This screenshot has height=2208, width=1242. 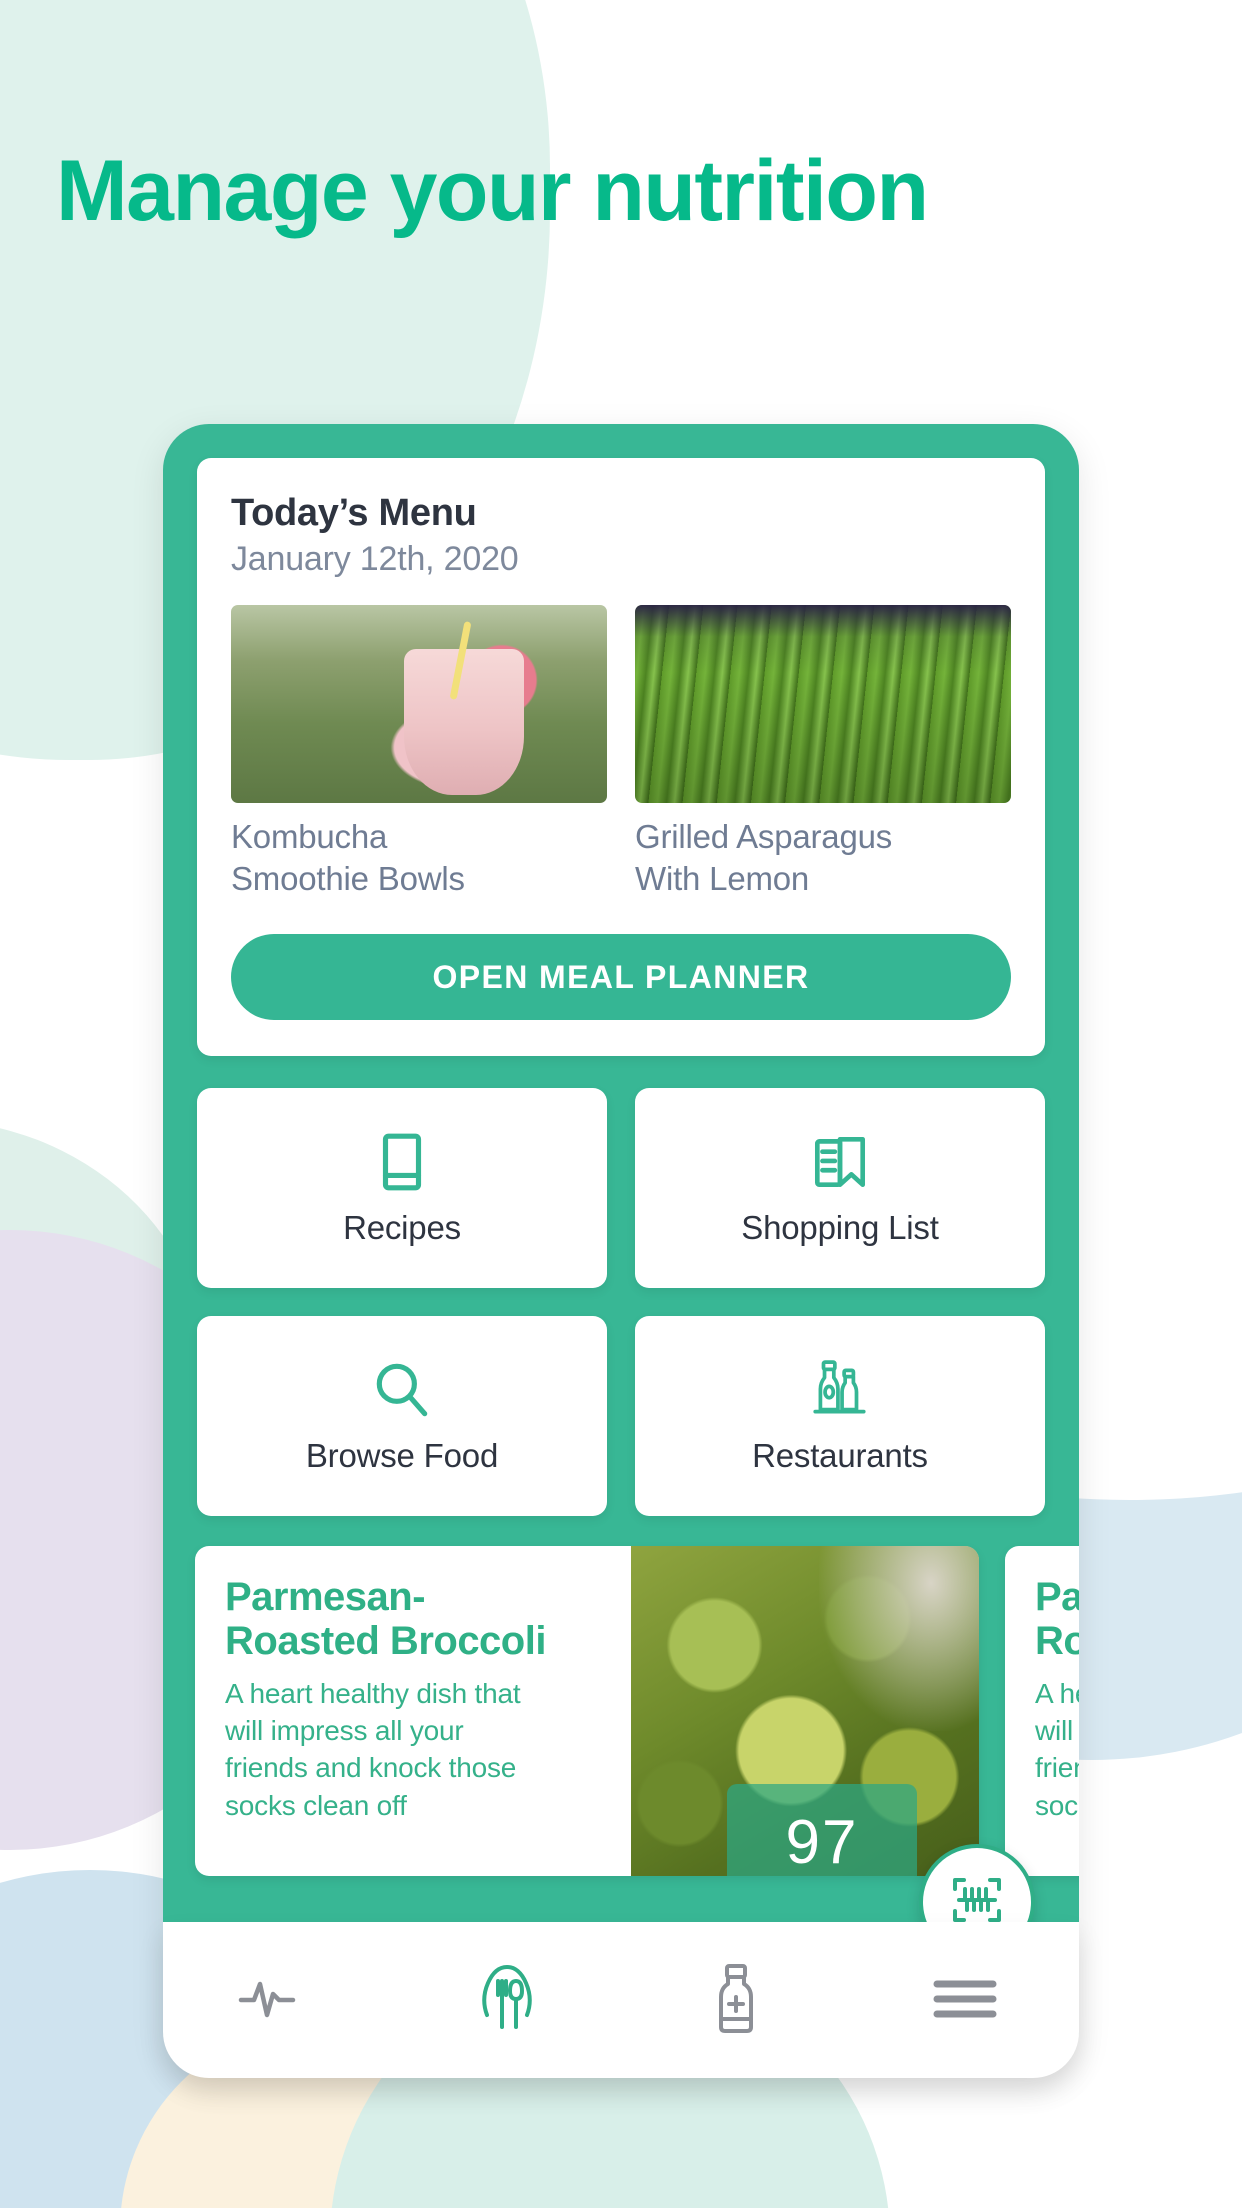 What do you see at coordinates (402, 1228) in the screenshot?
I see `tile-label: Recipes` at bounding box center [402, 1228].